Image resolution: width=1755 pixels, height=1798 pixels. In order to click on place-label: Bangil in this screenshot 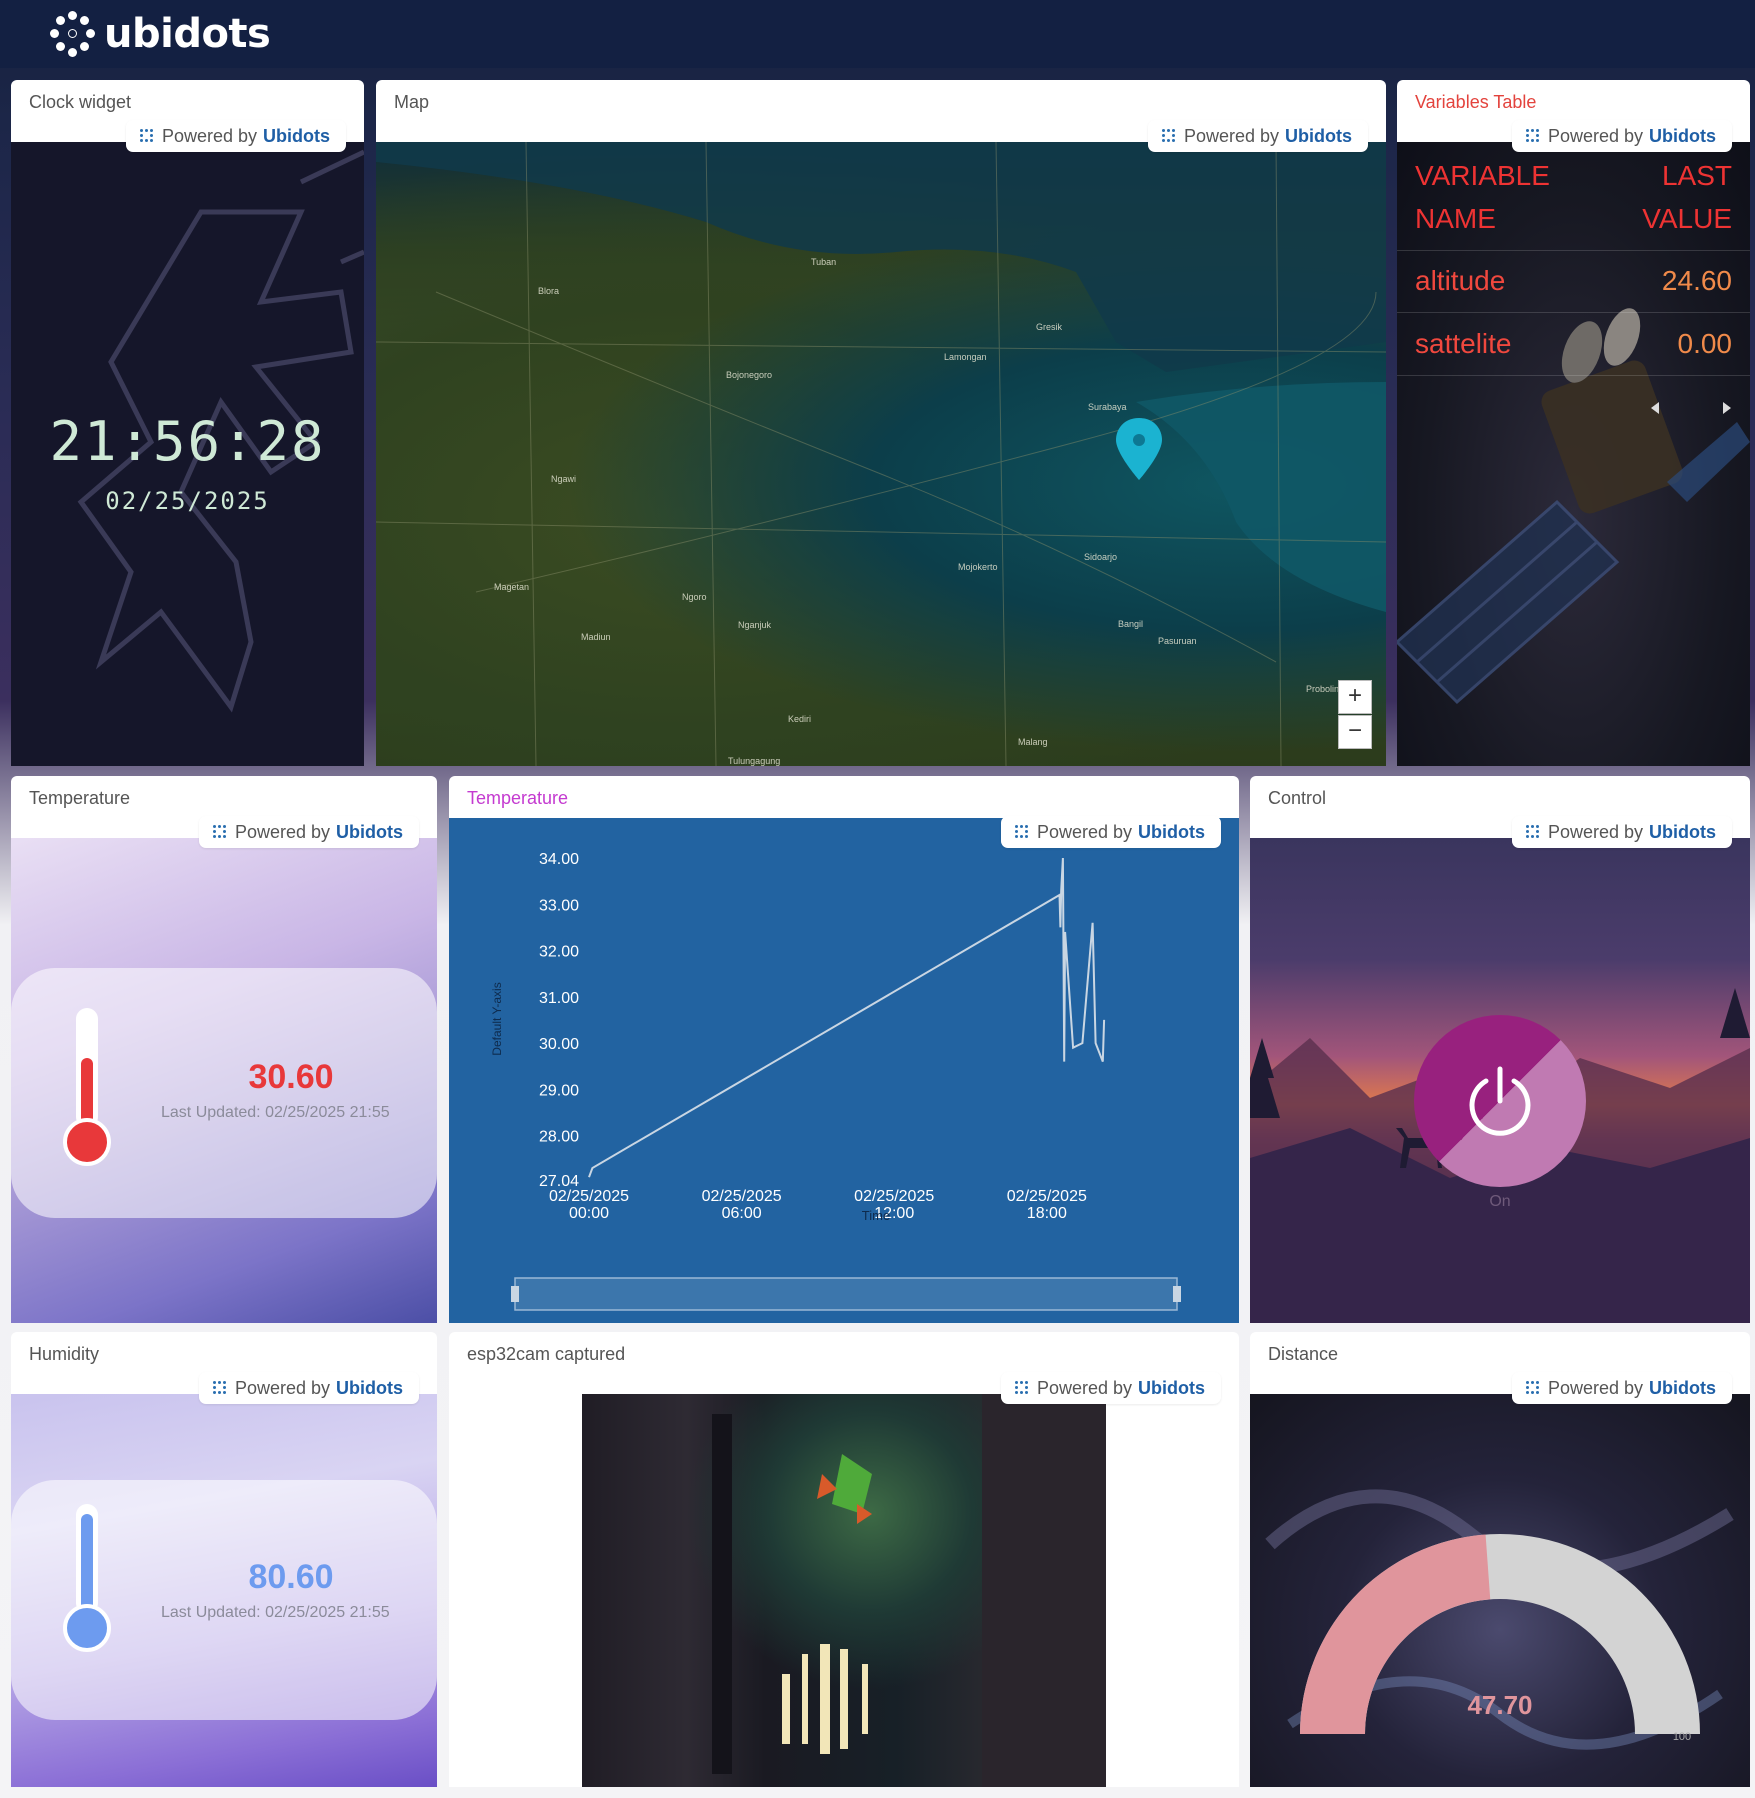, I will do `click(1130, 624)`.